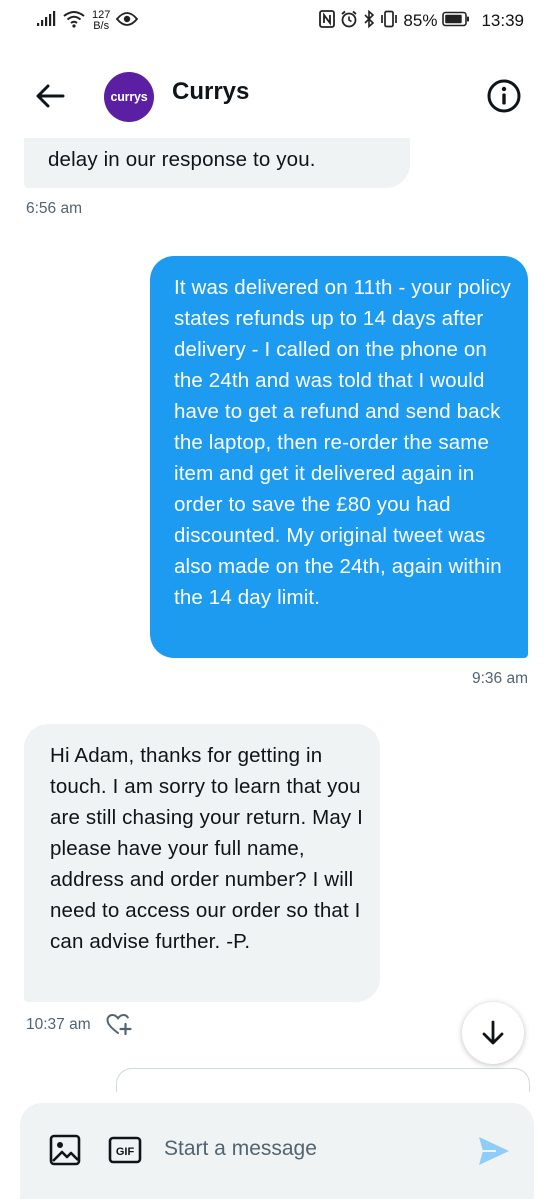 The height and width of the screenshot is (1200, 554). I want to click on scroll-down-arrow-icon, so click(493, 1032).